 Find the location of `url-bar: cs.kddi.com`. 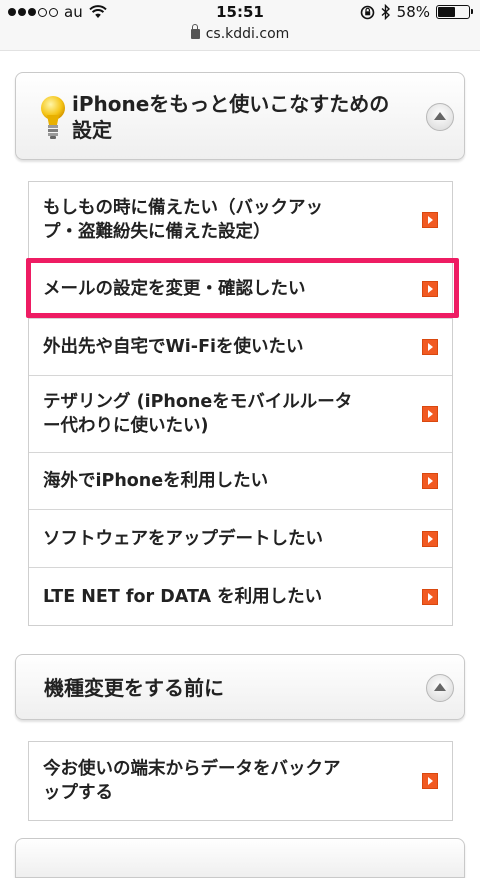

url-bar: cs.kddi.com is located at coordinates (240, 33).